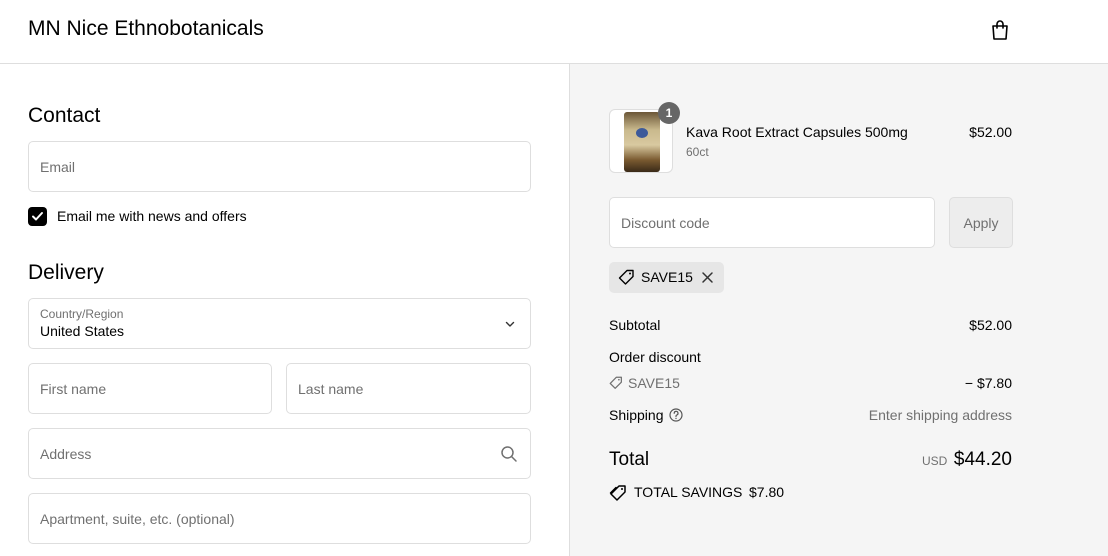 The width and height of the screenshot is (1108, 556). I want to click on applied-code-chip: SAVE15, so click(666, 277).